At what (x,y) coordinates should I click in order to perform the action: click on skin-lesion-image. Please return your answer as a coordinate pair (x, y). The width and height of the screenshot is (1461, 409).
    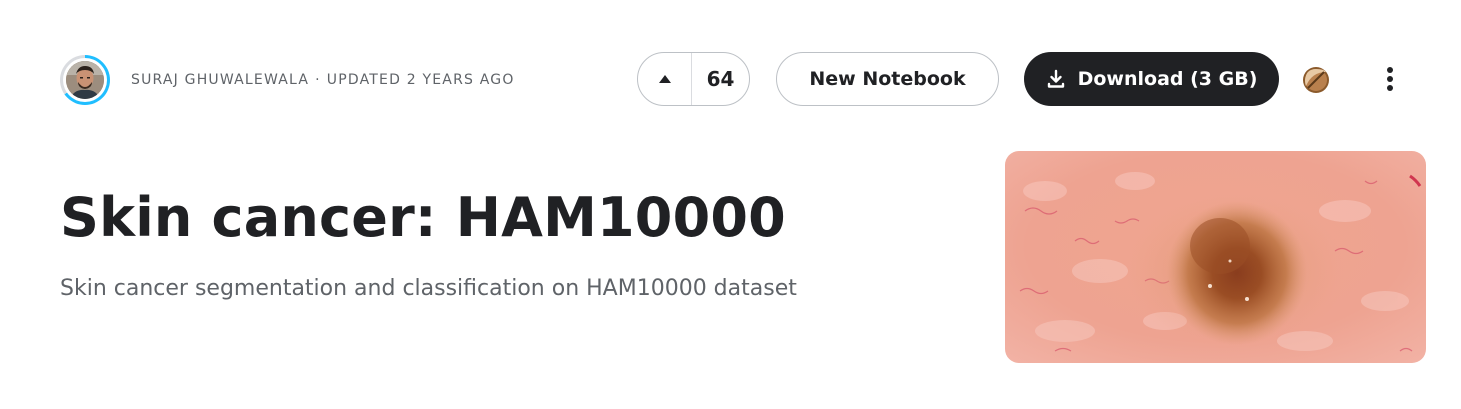
    Looking at the image, I should click on (1215, 257).